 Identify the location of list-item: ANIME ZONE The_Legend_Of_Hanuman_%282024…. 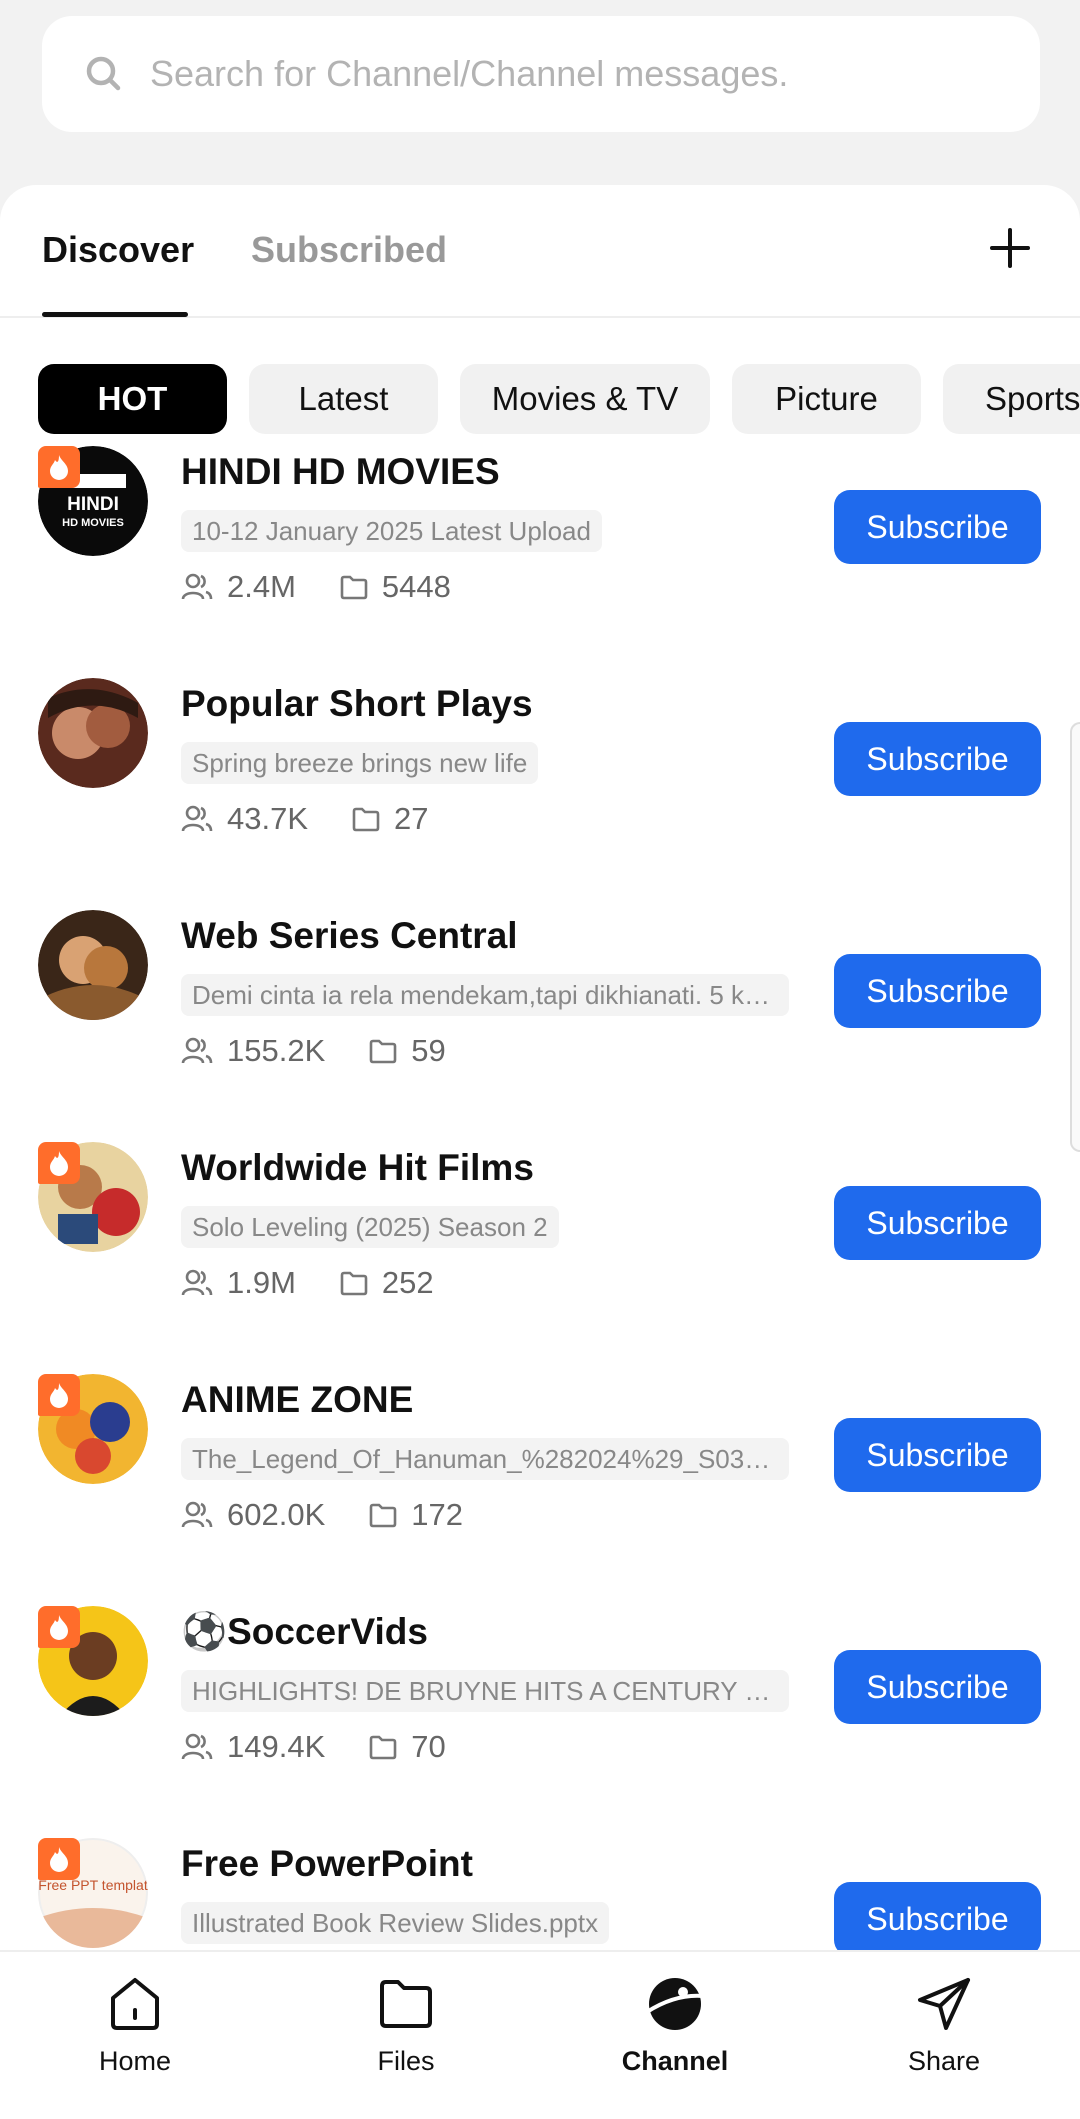
(540, 1490).